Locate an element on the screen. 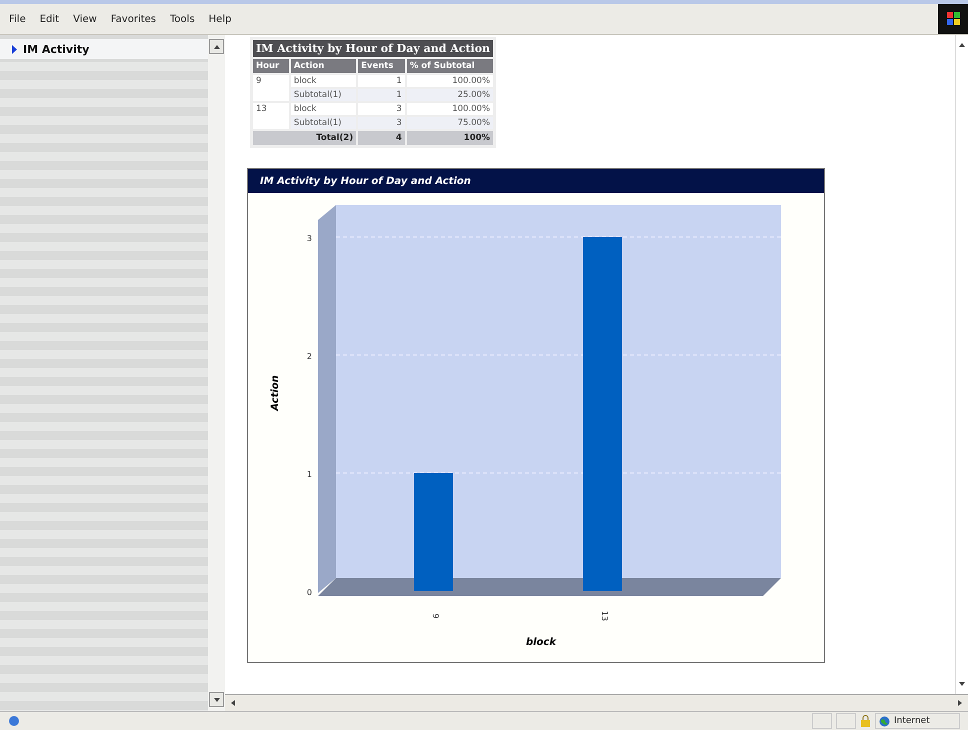  globe-icon is located at coordinates (884, 721).